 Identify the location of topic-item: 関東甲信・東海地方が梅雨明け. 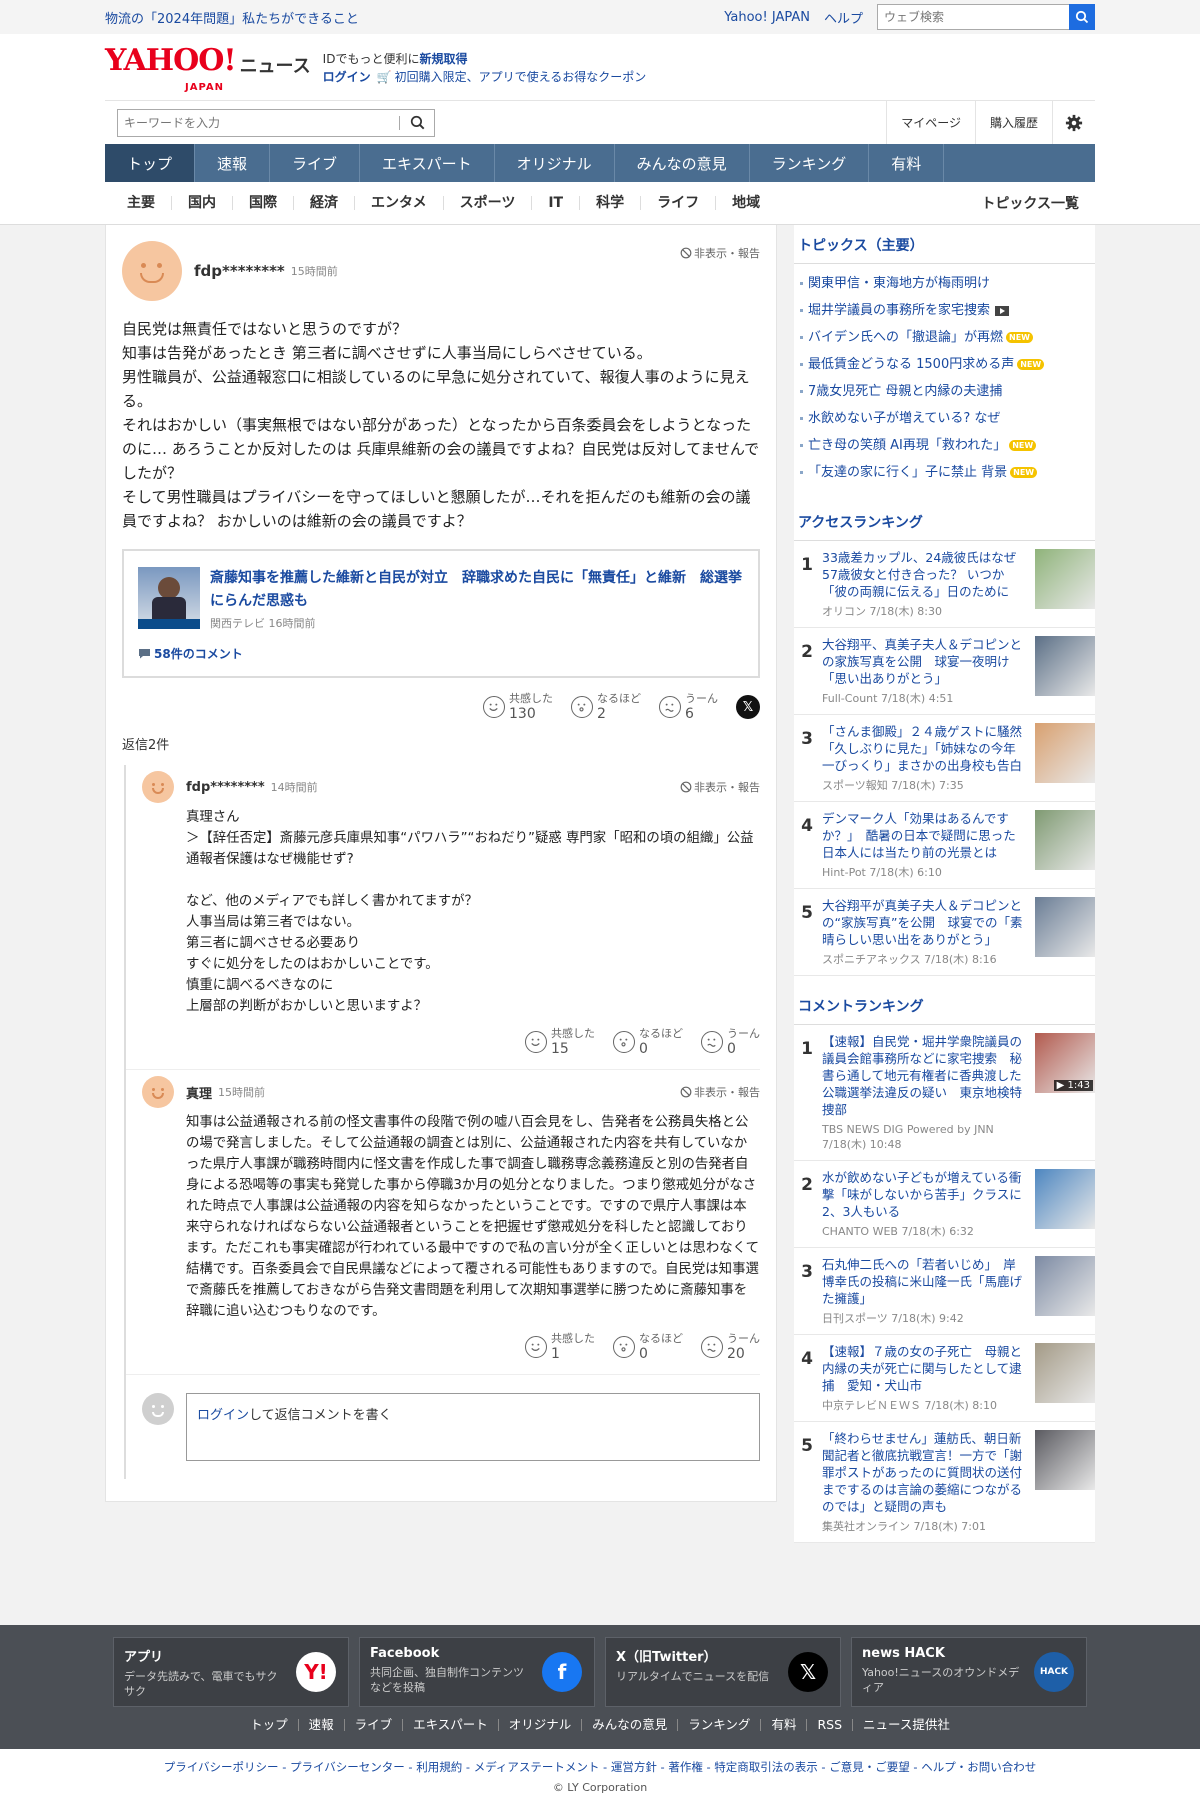
(944, 283).